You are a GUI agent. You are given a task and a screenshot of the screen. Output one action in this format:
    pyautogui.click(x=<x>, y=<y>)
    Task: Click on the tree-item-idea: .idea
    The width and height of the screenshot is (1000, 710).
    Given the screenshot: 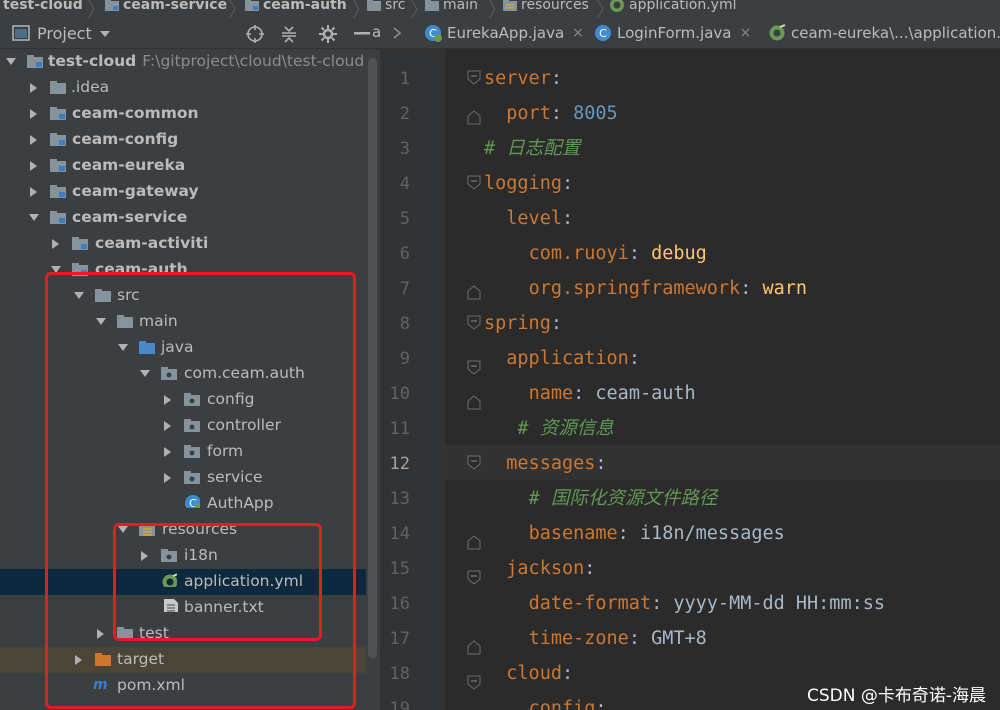 What is the action you would take?
    pyautogui.click(x=183, y=88)
    